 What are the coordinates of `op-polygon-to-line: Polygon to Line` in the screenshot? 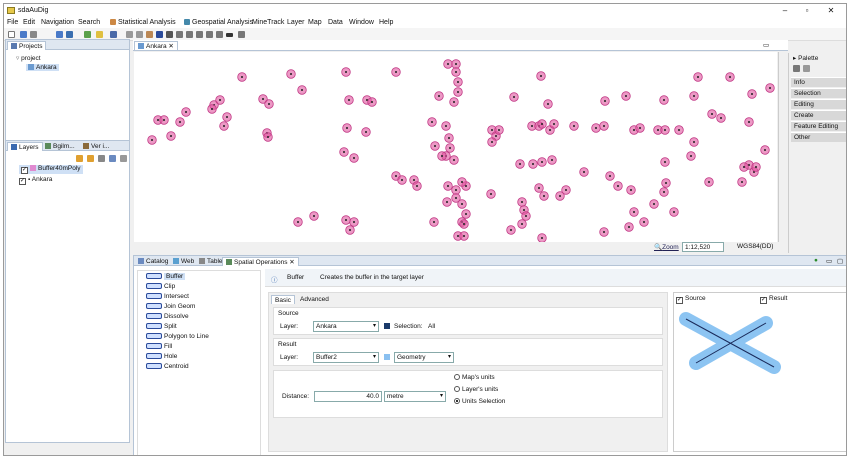 It's located at (177, 336).